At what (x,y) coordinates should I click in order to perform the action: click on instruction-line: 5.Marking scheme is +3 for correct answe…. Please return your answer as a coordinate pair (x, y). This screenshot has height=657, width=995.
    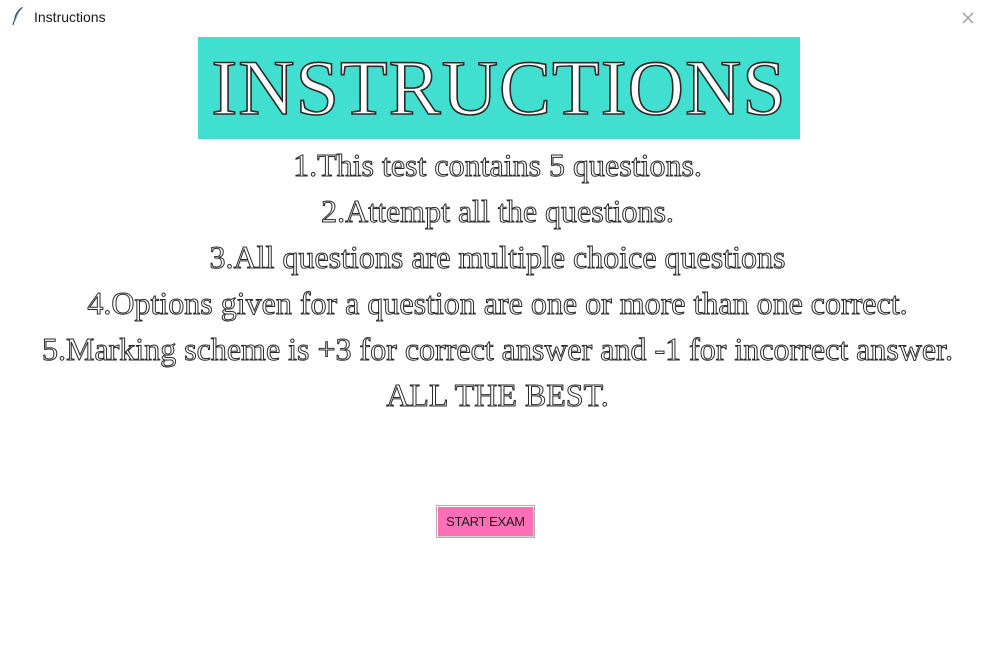
    Looking at the image, I should click on (497, 349).